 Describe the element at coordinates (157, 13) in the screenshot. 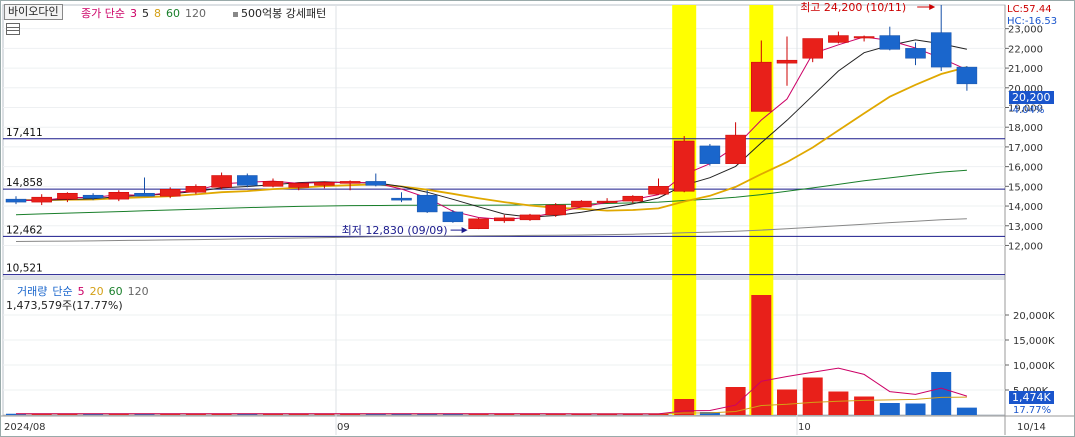

I see `legend-ma8: 8` at that location.